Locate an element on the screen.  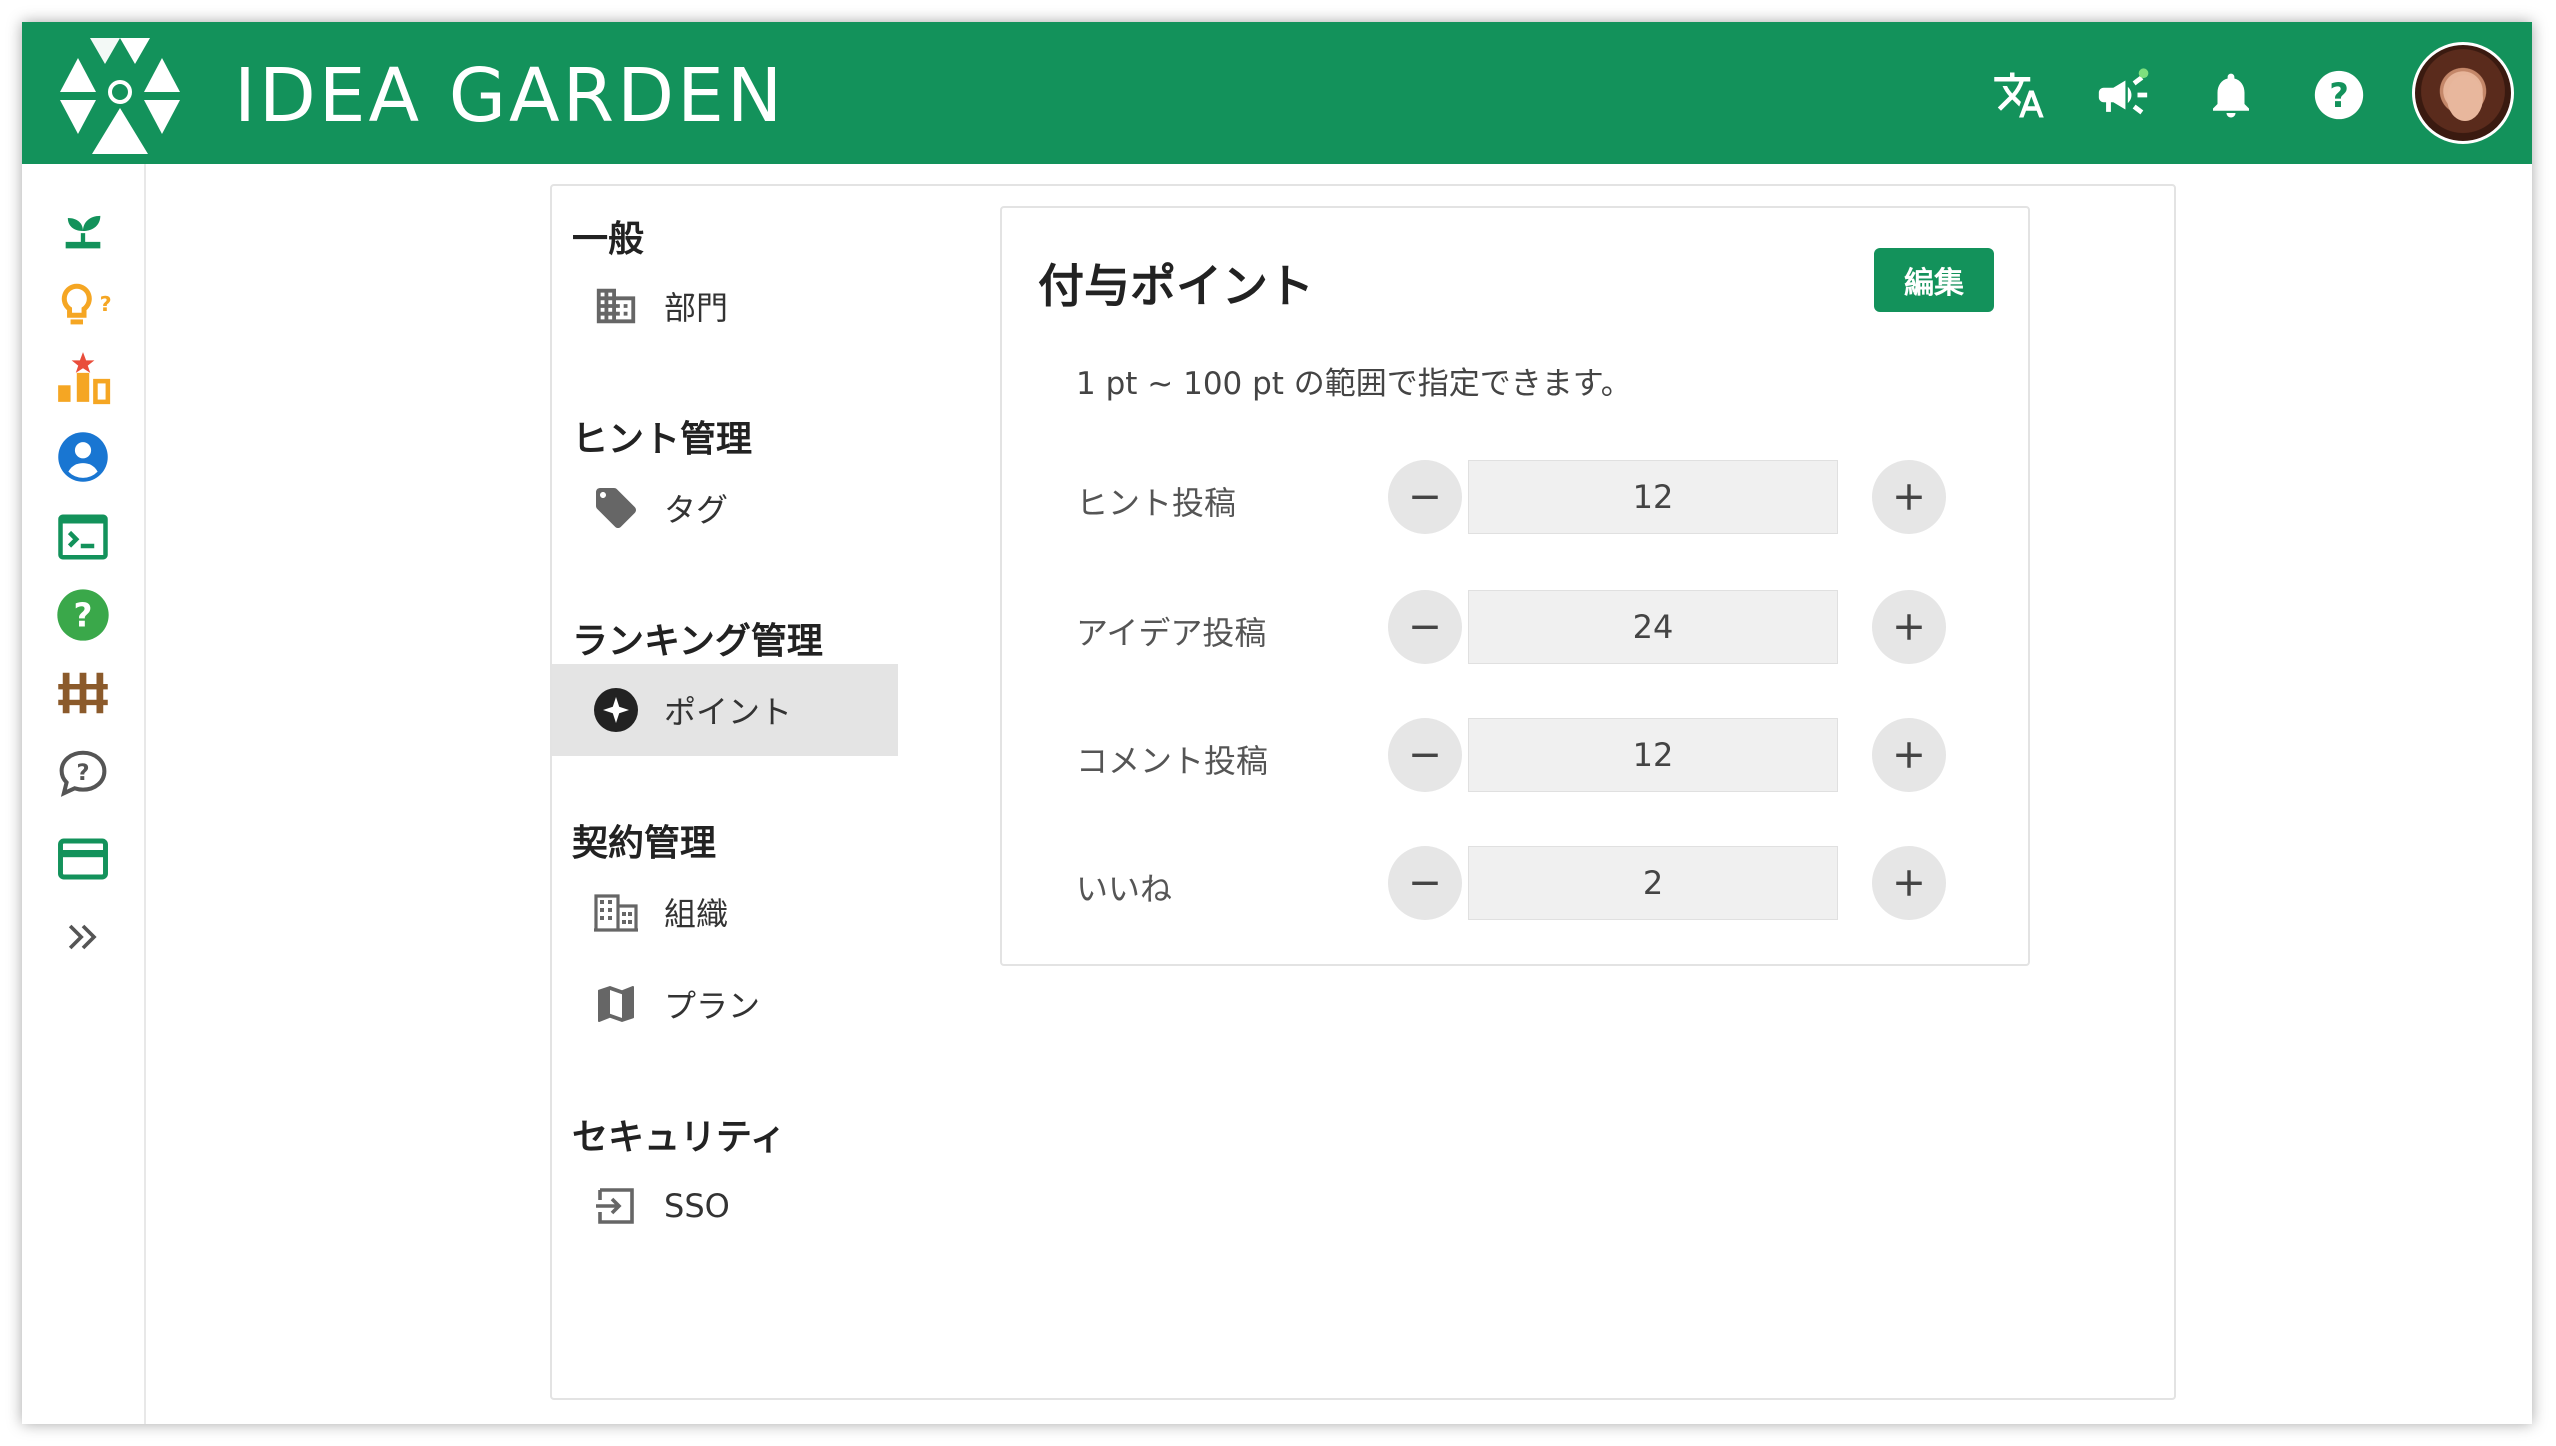
brand-title: IDEA GARDEN is located at coordinates (510, 96).